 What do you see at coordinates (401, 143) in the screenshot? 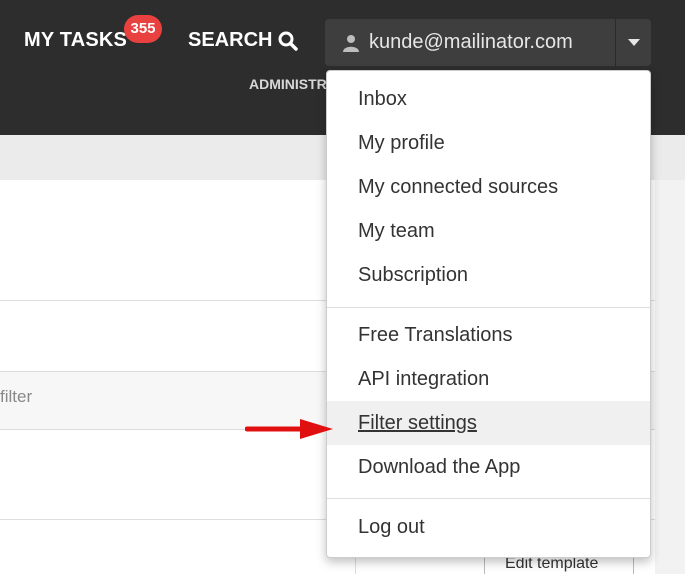
I see `menu-item-label: My profile` at bounding box center [401, 143].